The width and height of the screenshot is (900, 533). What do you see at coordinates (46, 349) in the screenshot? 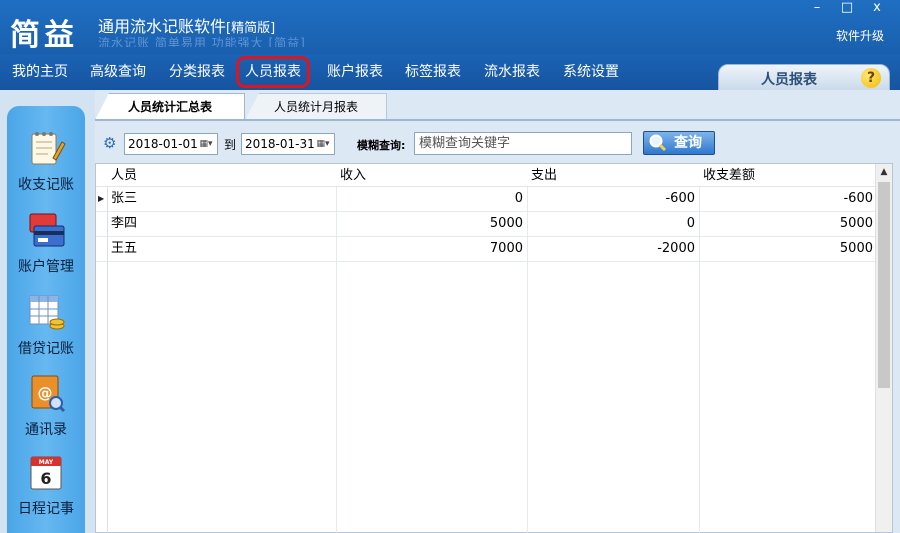
I see `sidebar-item-label: 借贷记账` at bounding box center [46, 349].